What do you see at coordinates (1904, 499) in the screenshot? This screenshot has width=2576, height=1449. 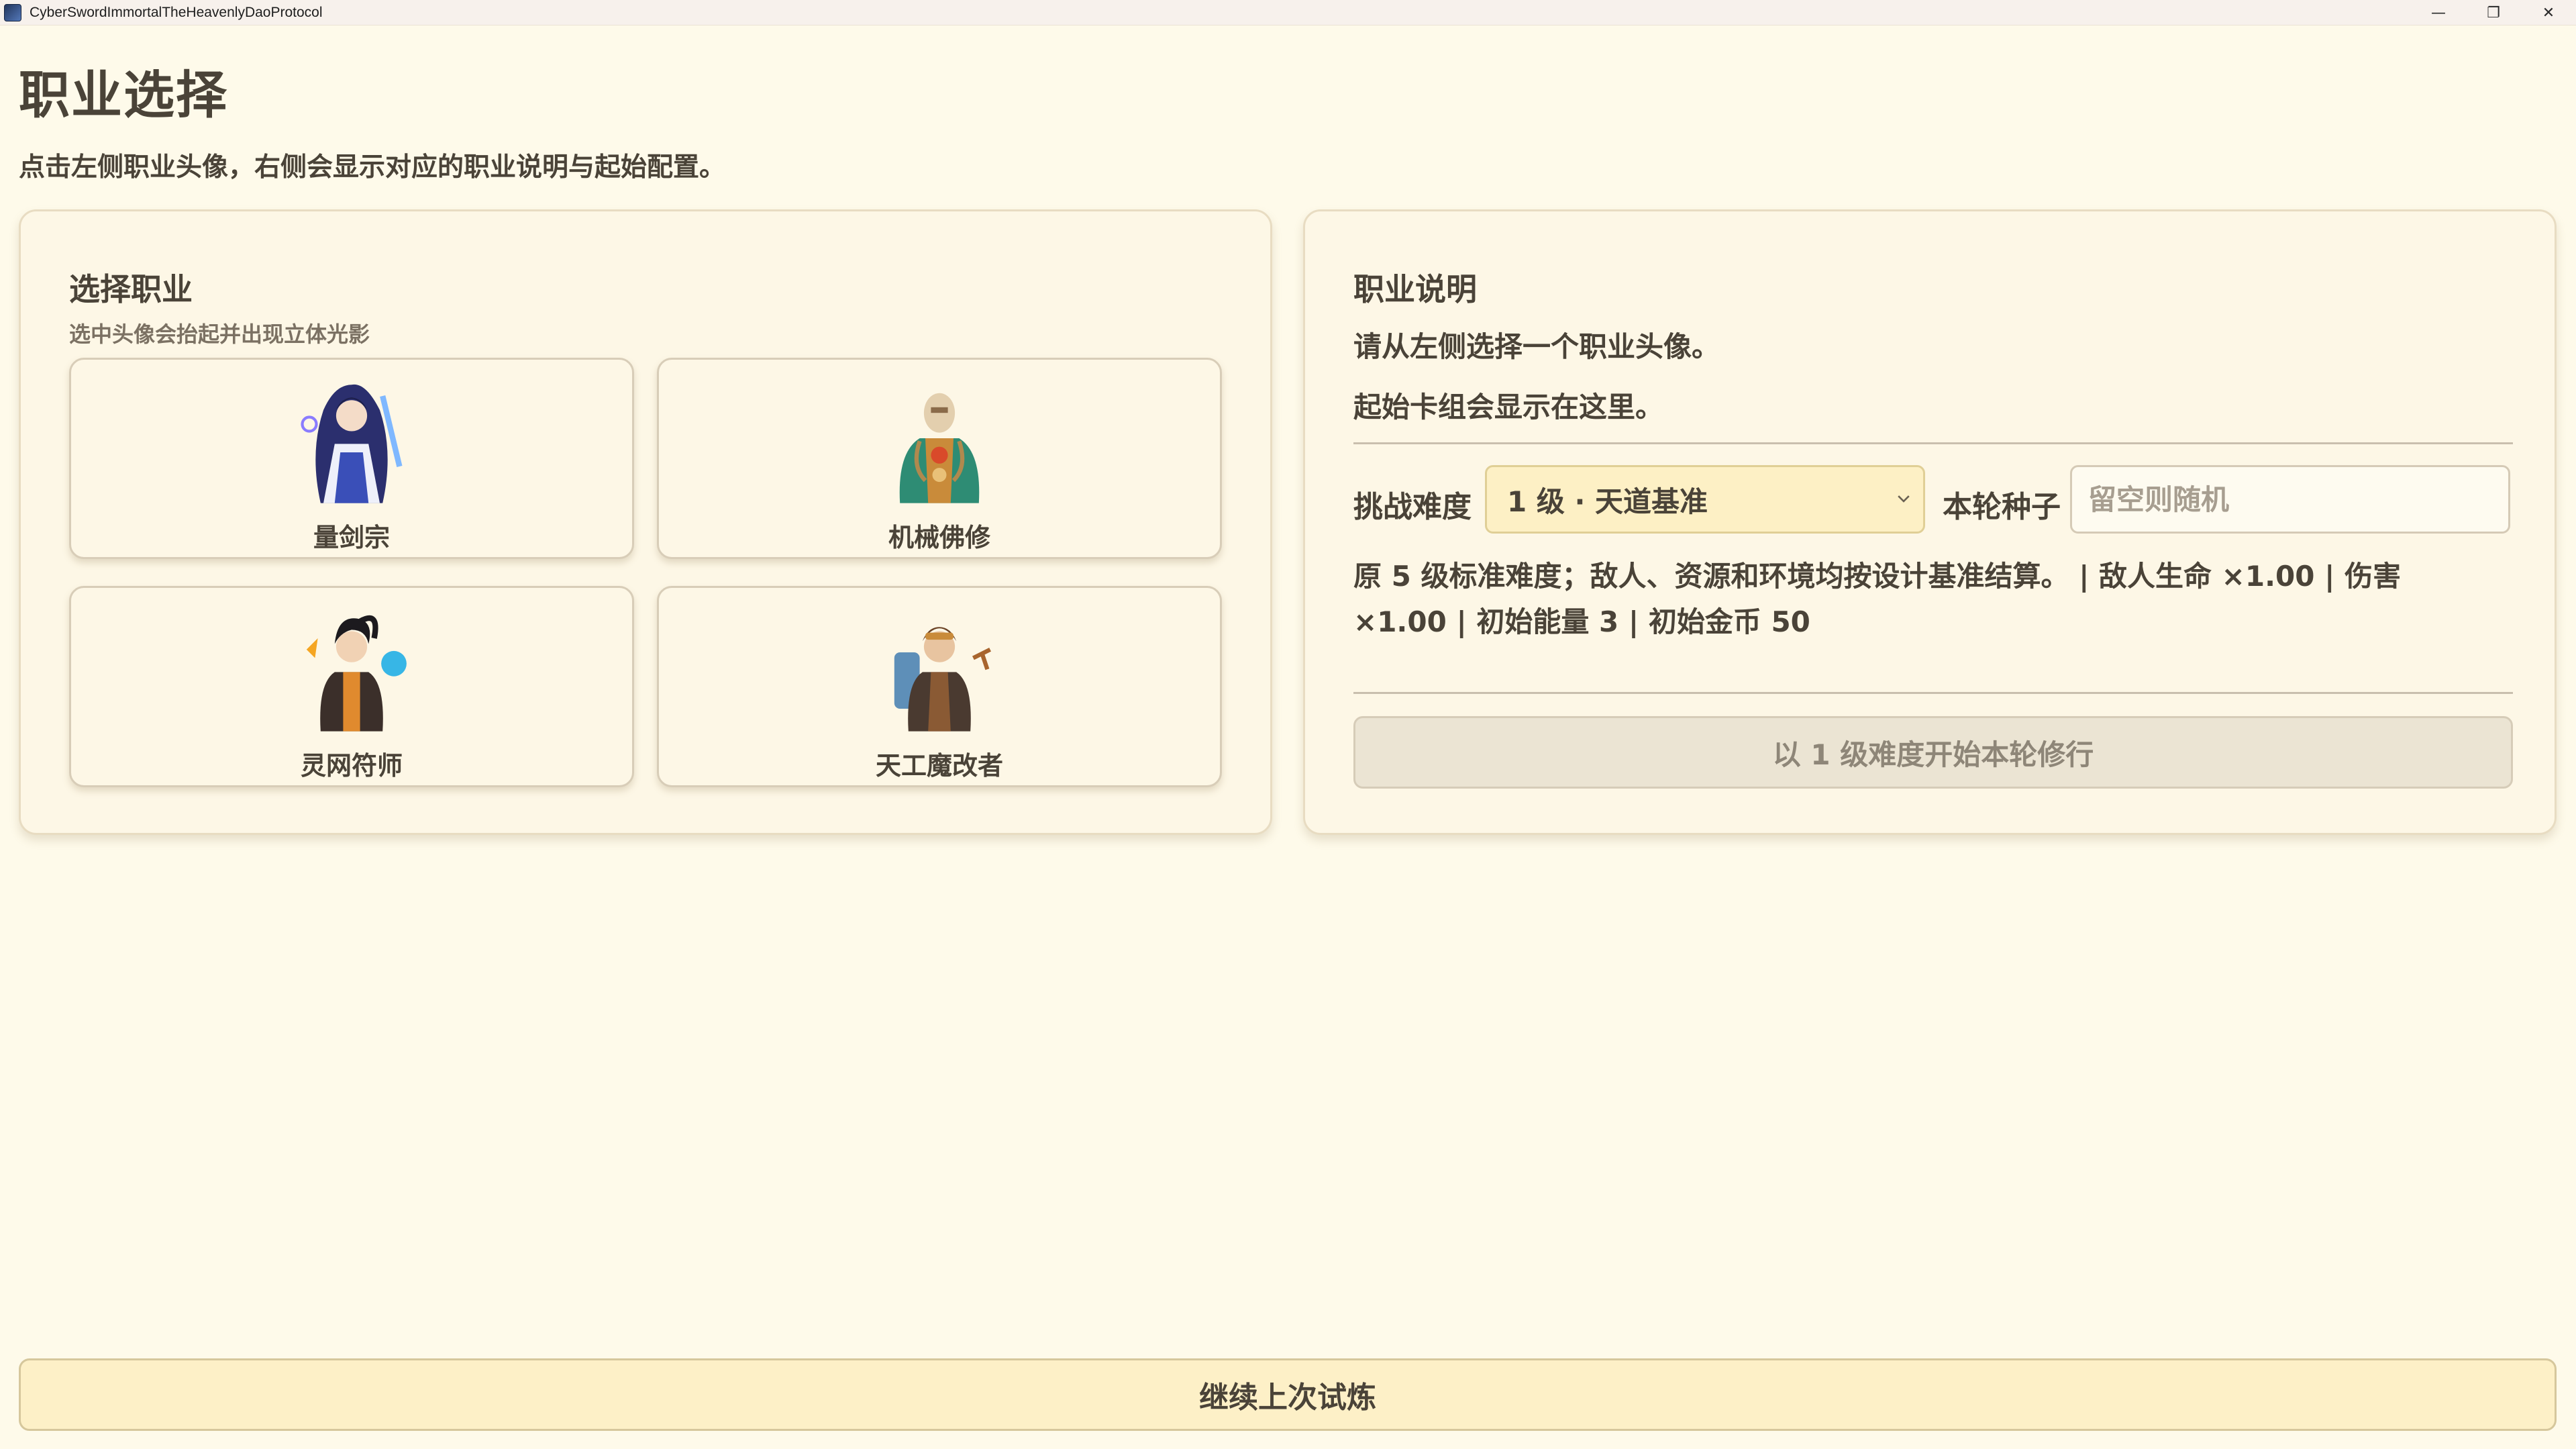 I see `chevron-down-icon` at bounding box center [1904, 499].